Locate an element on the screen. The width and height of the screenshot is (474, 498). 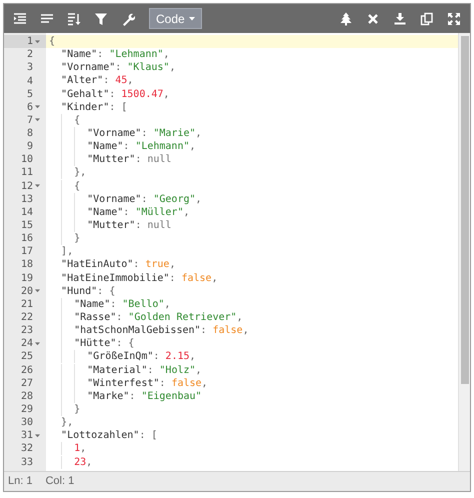
filter-icon is located at coordinates (101, 19).